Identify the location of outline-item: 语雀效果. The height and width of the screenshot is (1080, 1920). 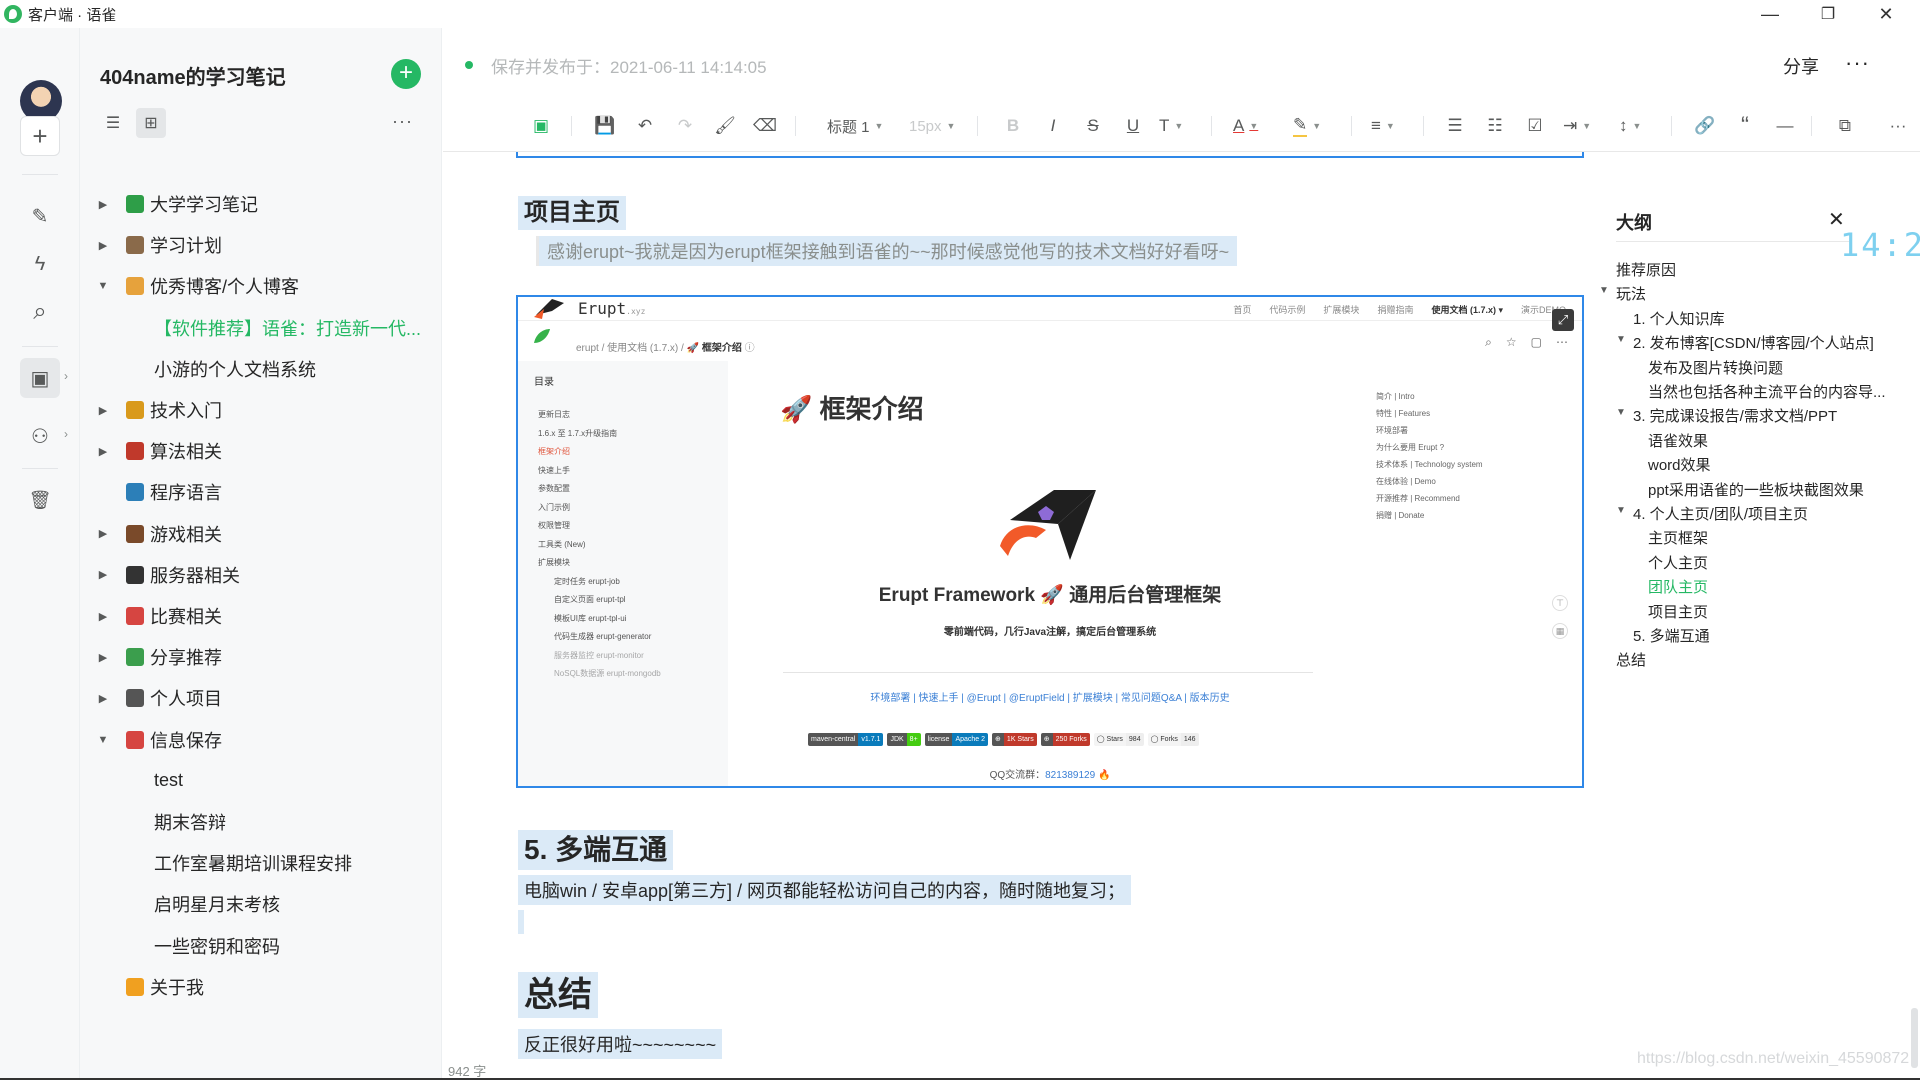
(1678, 440).